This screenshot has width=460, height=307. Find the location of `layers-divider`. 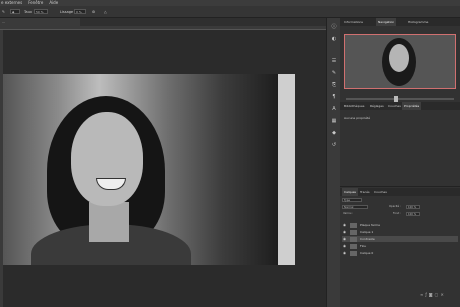

layers-divider is located at coordinates (400, 186).